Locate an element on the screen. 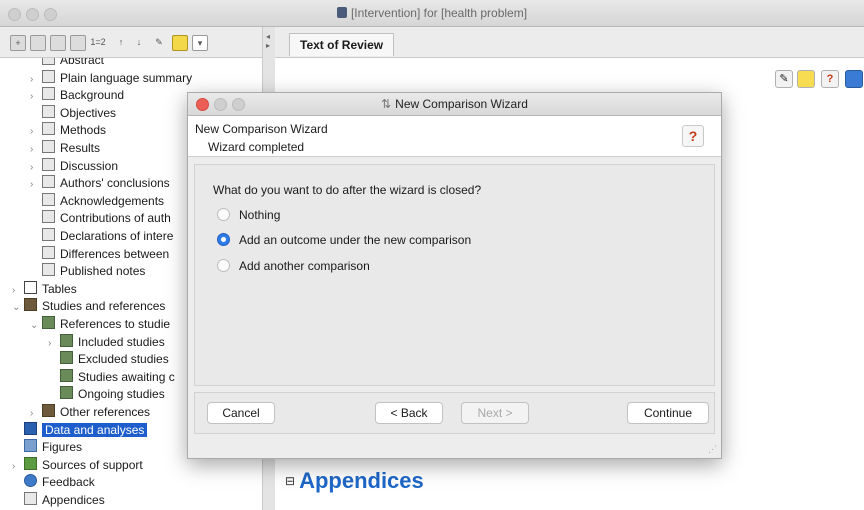  tree-item: › Methods is located at coordinates (68, 130).